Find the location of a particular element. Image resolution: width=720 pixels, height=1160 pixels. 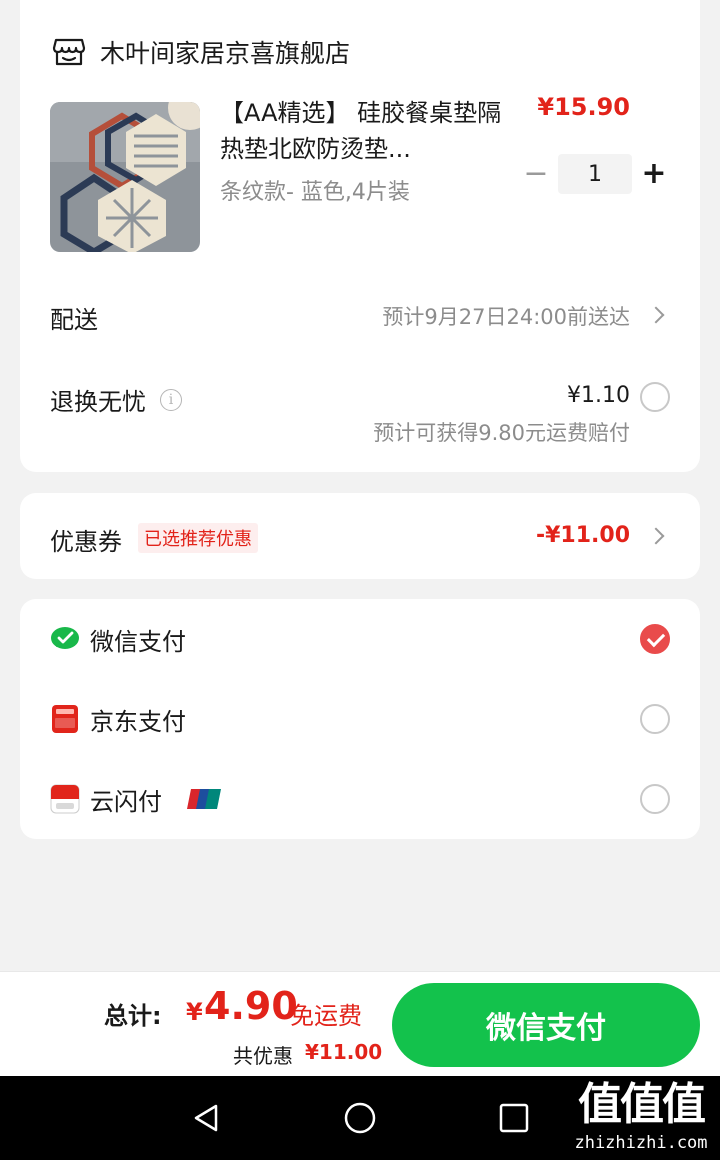

quantity-stepper: − 1 + is located at coordinates (595, 174).